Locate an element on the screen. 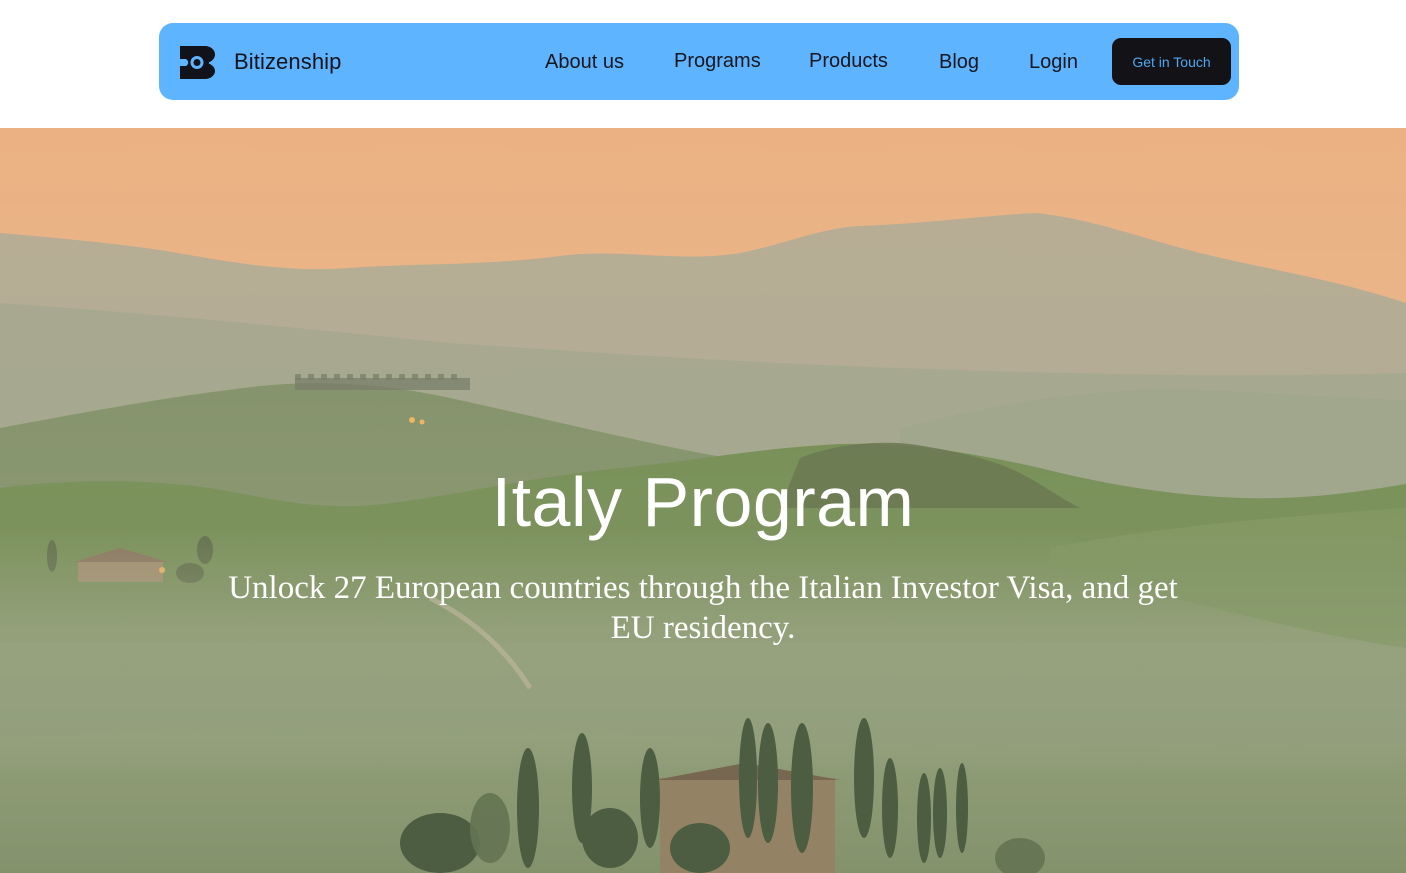 The width and height of the screenshot is (1406, 873). hero-title: Italy Program is located at coordinates (703, 502).